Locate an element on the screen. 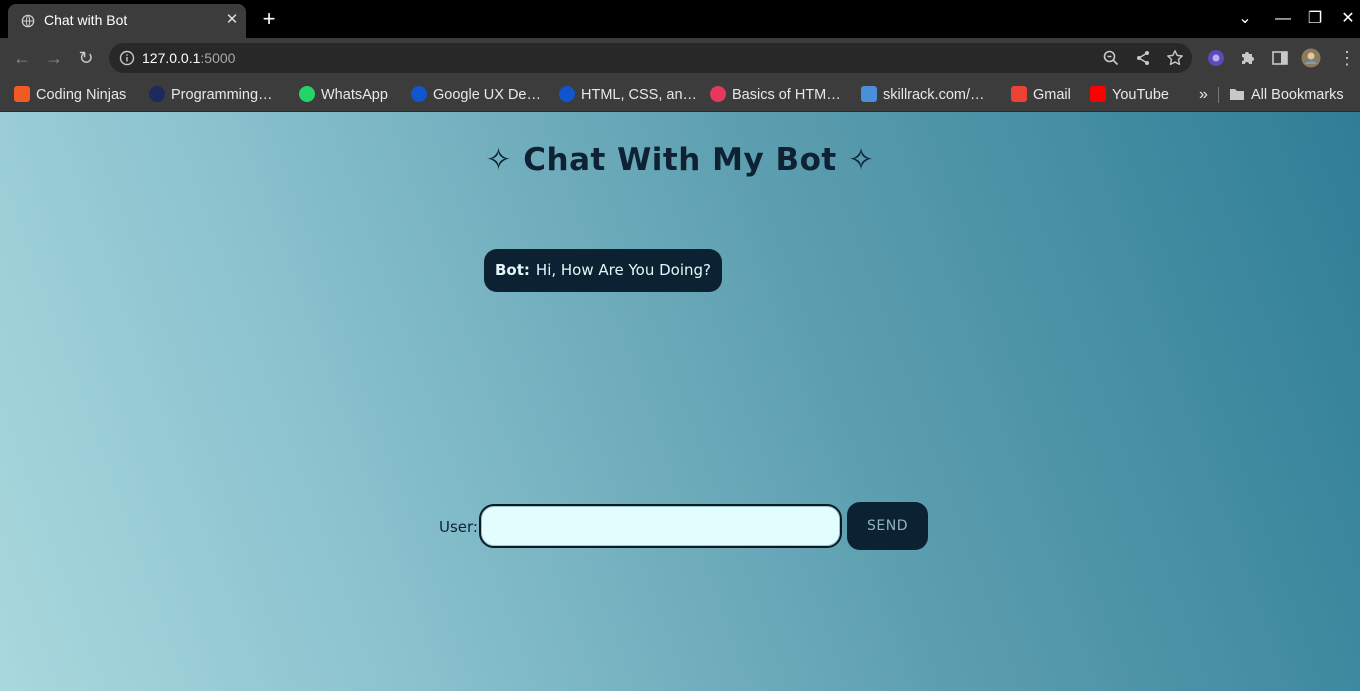 The height and width of the screenshot is (691, 1360). new-tab-button: + is located at coordinates (269, 19).